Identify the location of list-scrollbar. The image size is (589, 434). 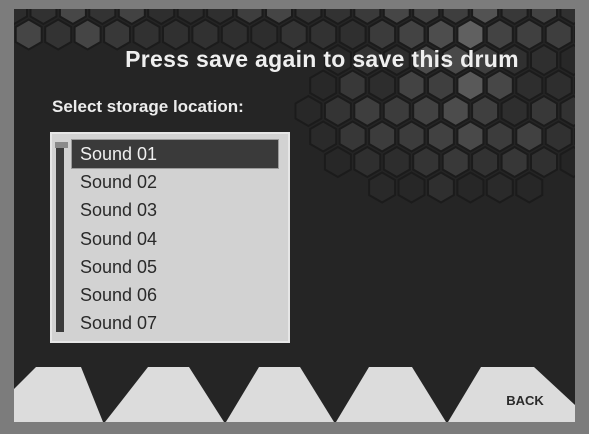
(61, 237).